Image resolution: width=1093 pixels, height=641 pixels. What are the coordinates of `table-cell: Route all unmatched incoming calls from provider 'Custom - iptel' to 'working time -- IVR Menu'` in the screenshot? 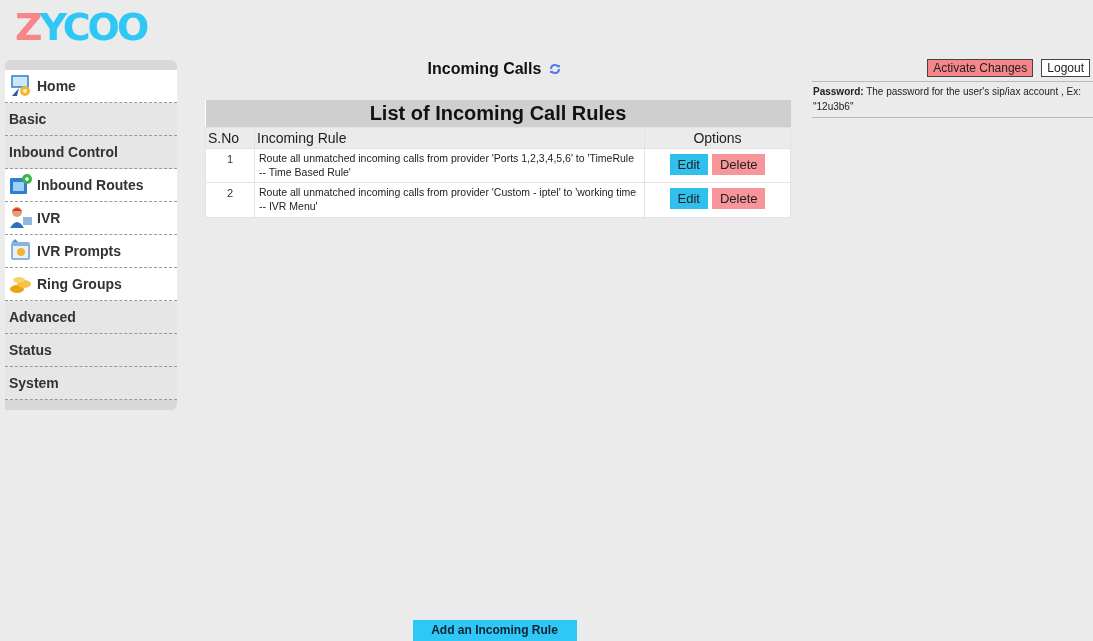 It's located at (449, 200).